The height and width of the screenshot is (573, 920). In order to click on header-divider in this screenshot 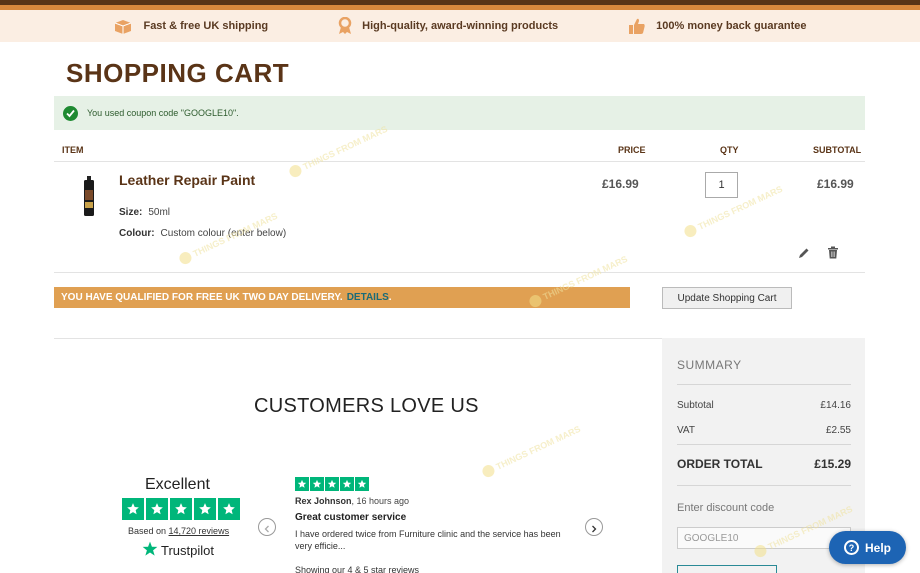, I will do `click(459, 161)`.